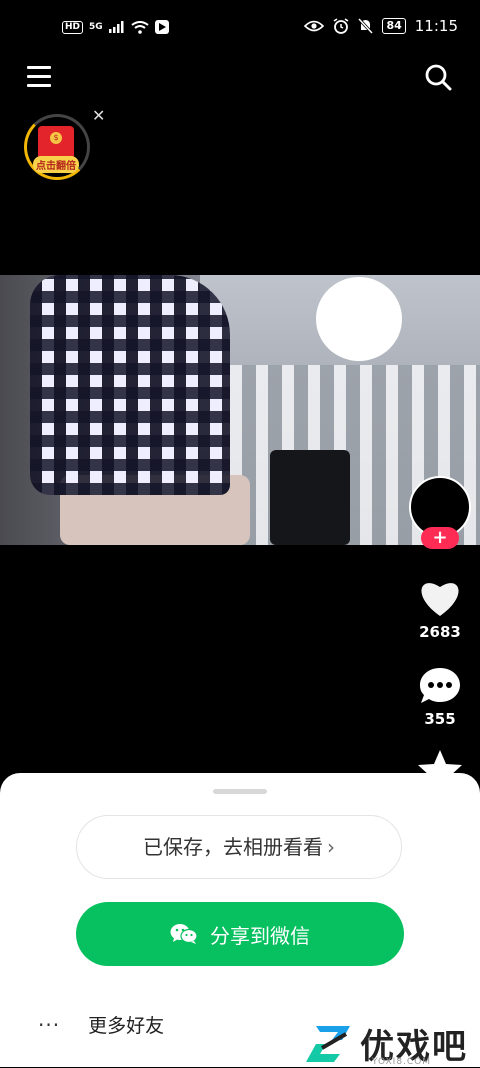  Describe the element at coordinates (98, 115) in the screenshot. I see `close-icon: ✕` at that location.